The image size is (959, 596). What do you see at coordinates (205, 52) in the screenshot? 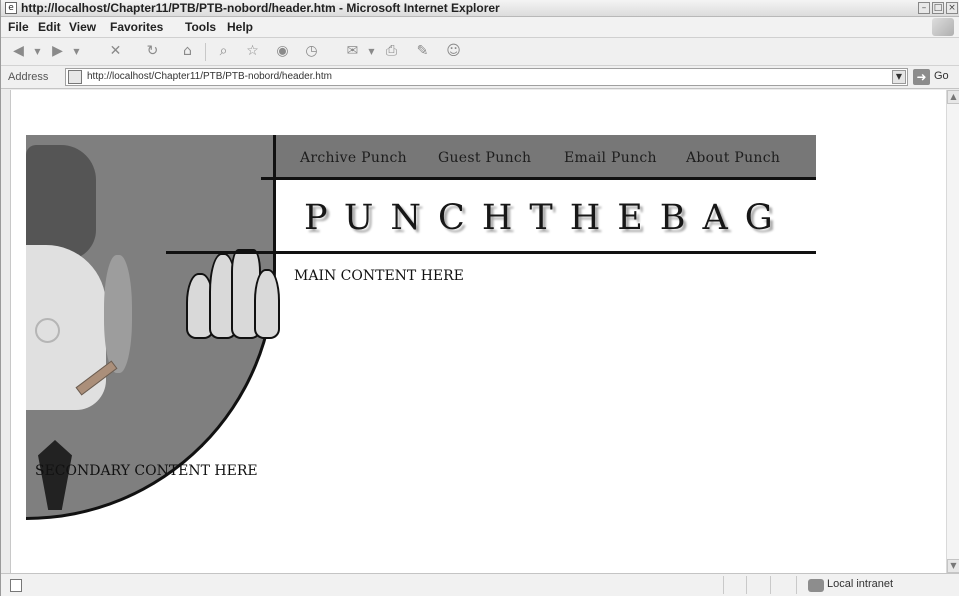
I see `toolbar-separator` at bounding box center [205, 52].